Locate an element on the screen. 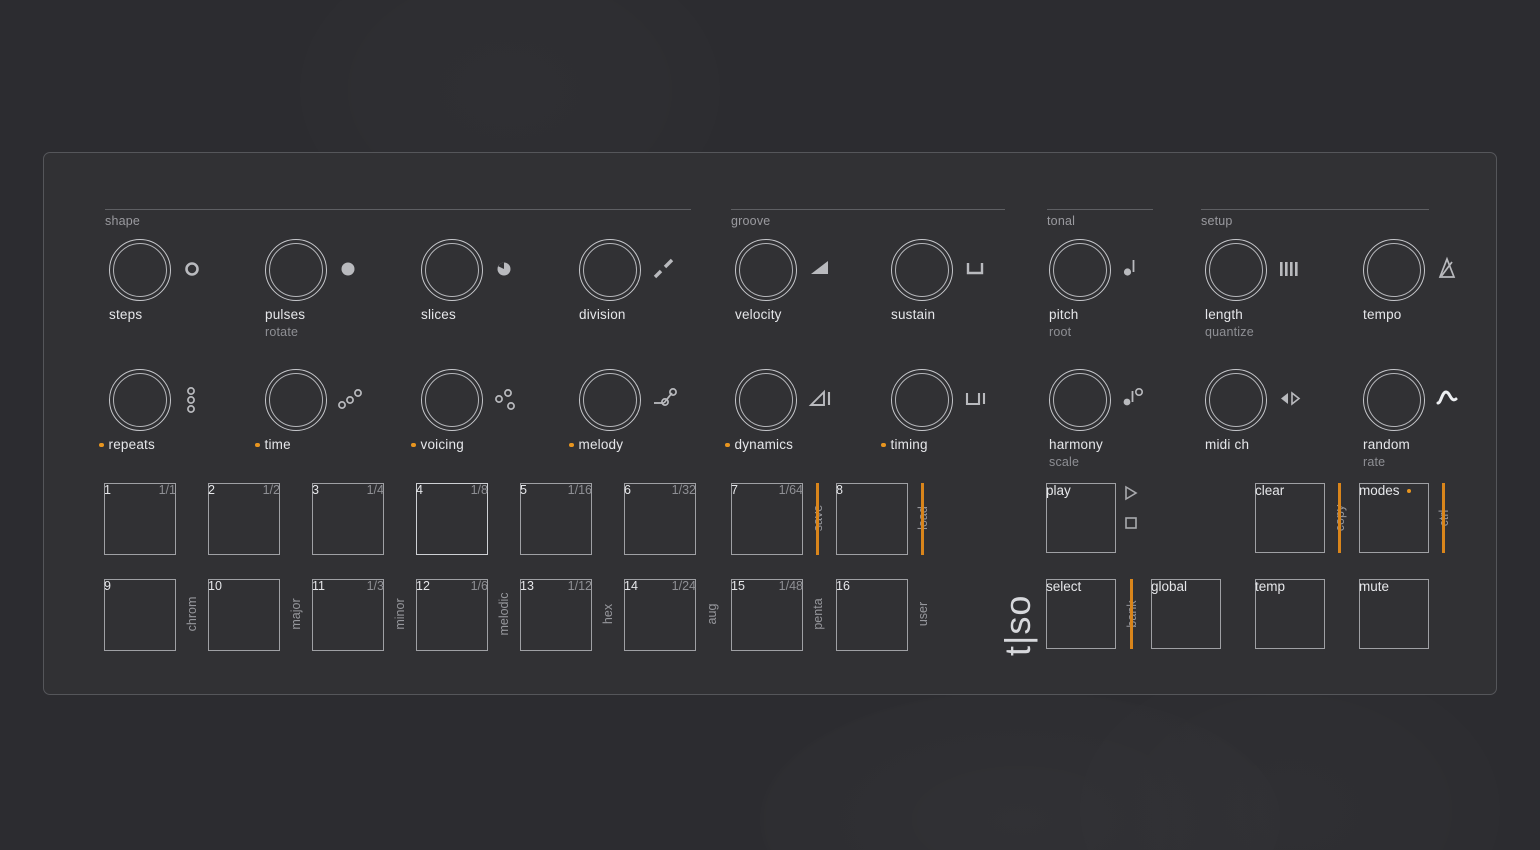 The image size is (1540, 850). knob-unit-length: length quantize is located at coordinates (1251, 289).